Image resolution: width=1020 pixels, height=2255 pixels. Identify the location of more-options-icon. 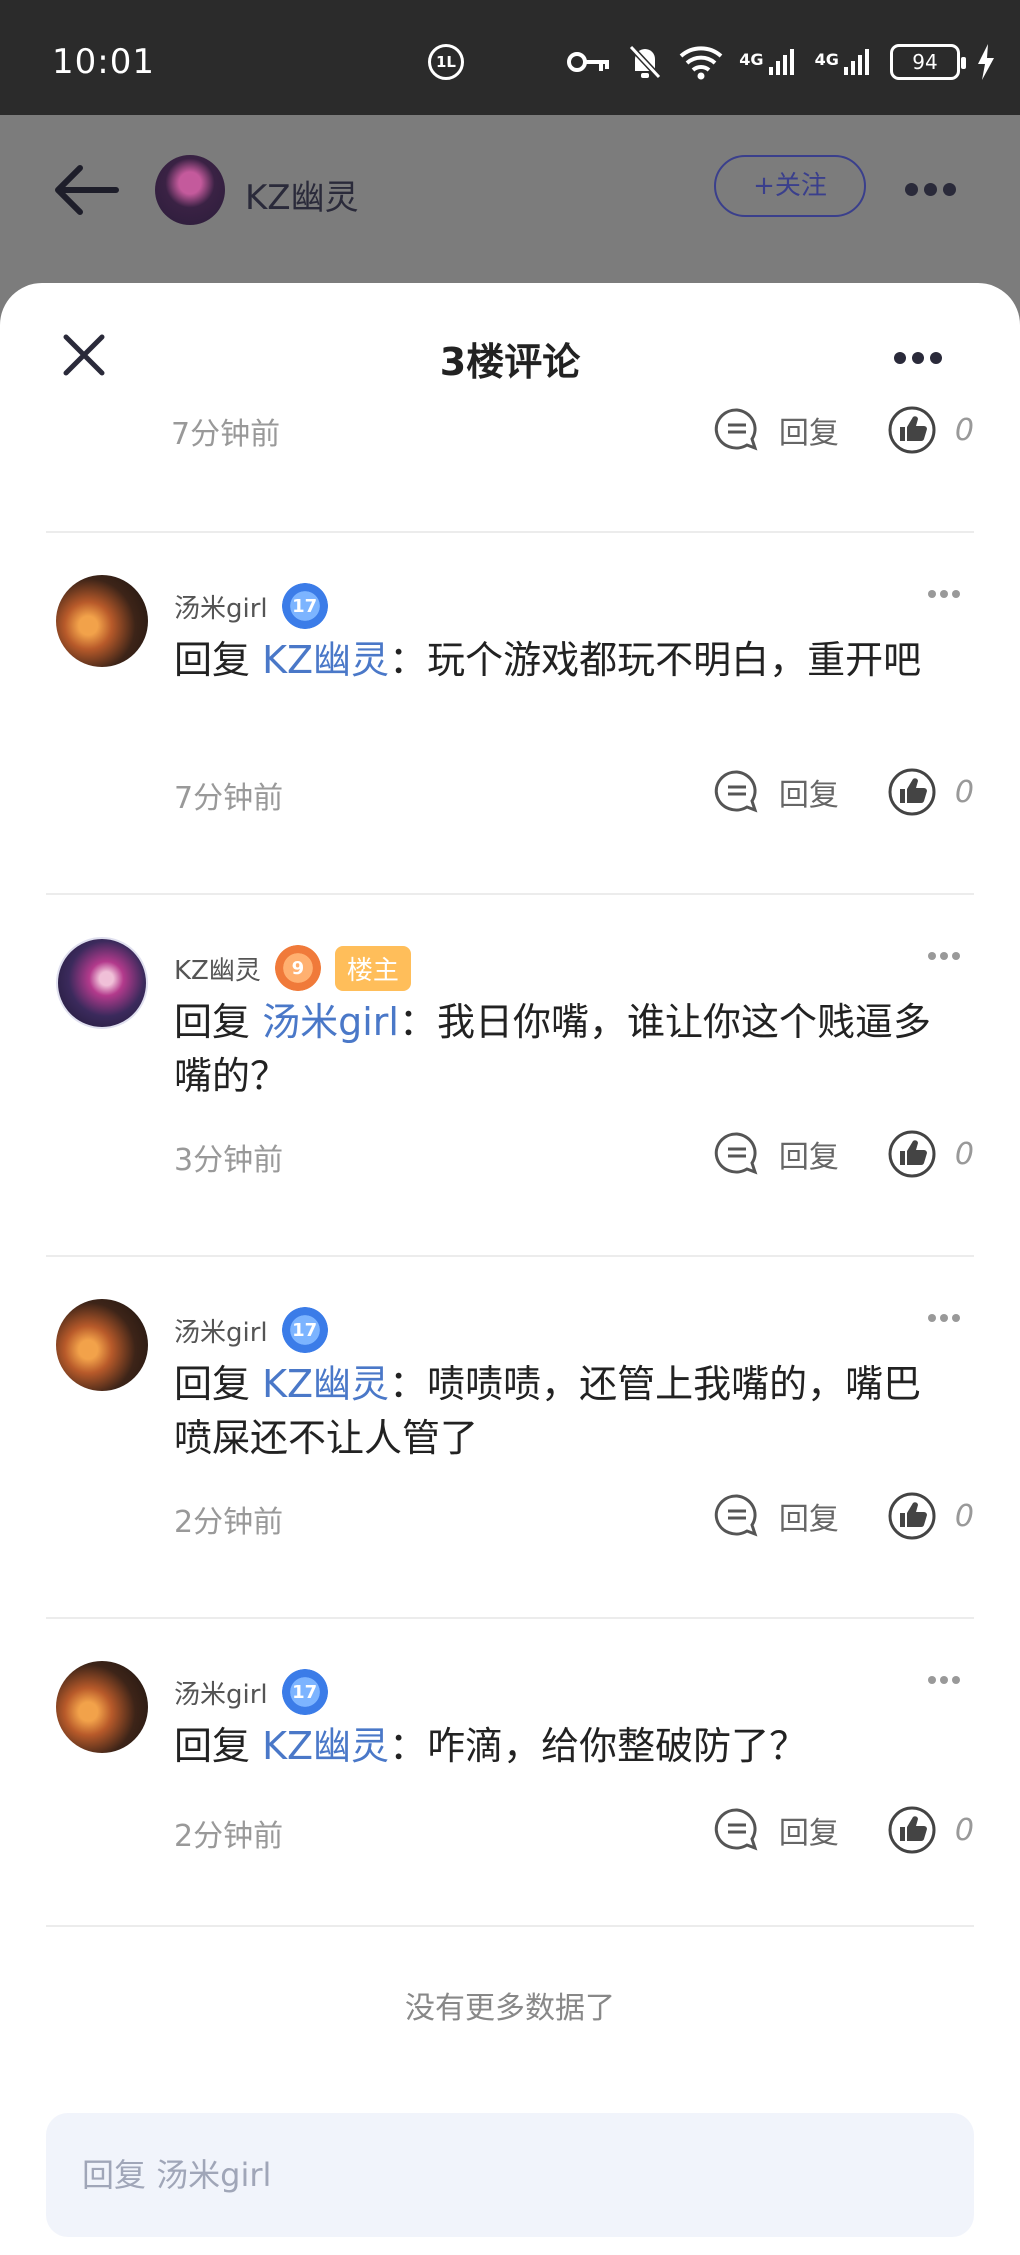
(935, 189).